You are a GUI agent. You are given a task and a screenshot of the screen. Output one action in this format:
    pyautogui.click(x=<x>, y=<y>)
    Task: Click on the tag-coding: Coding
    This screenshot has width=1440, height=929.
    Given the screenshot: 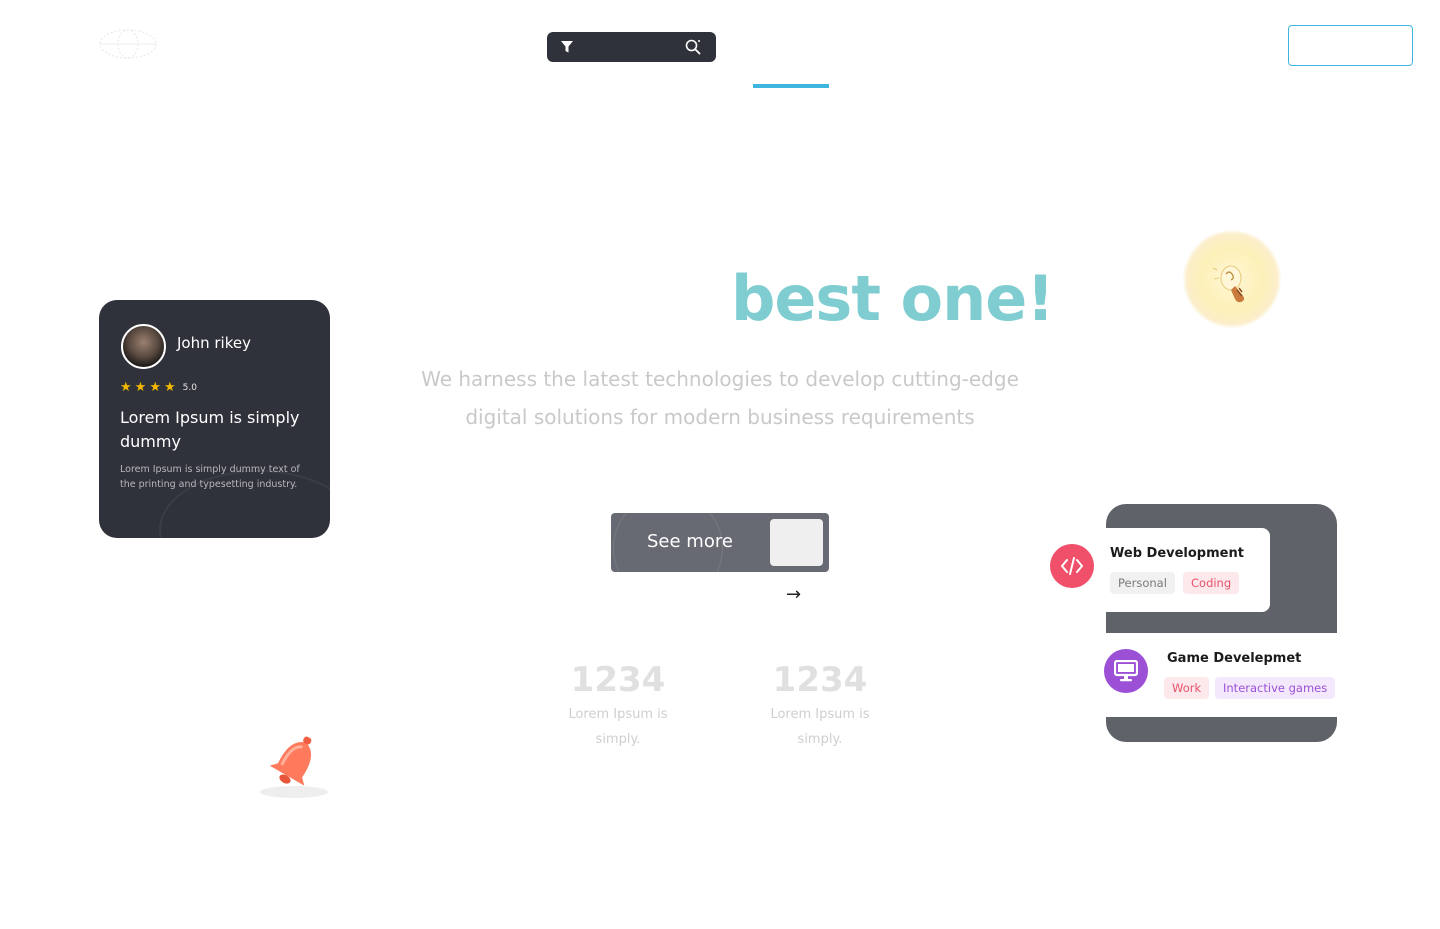 What is the action you would take?
    pyautogui.click(x=1211, y=583)
    